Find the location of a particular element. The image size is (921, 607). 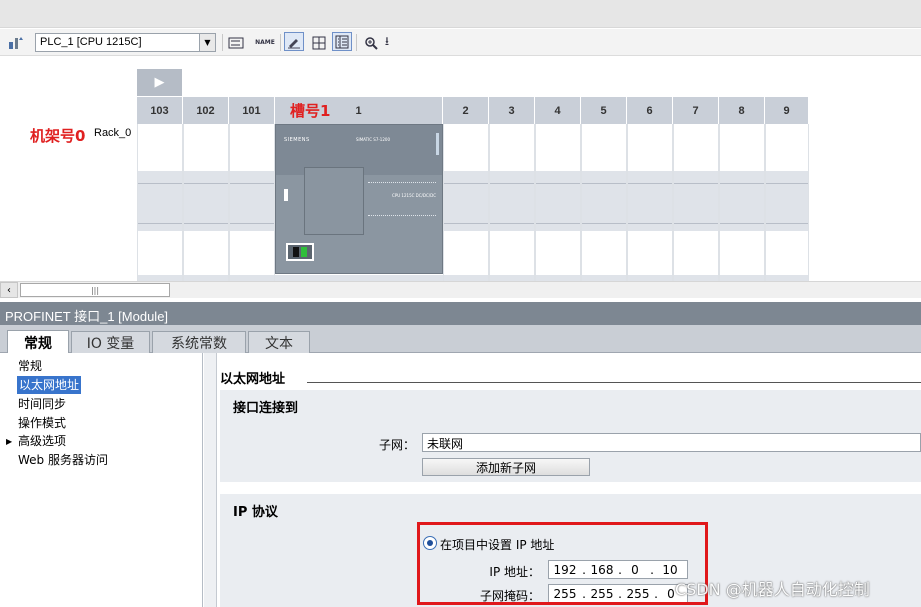

tab-general: 常规 is located at coordinates (38, 342).